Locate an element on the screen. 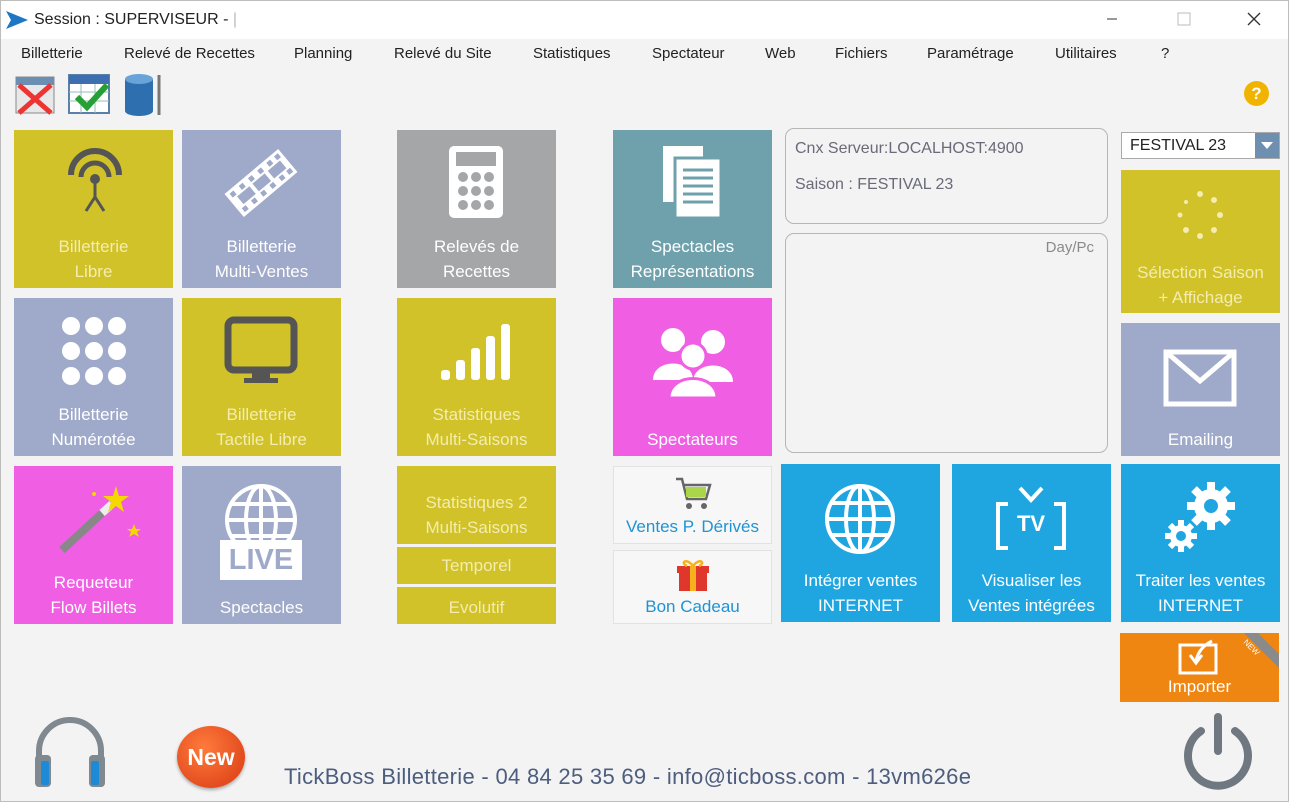 This screenshot has width=1289, height=802. tile-label-line2: Flow Billets is located at coordinates (93, 607).